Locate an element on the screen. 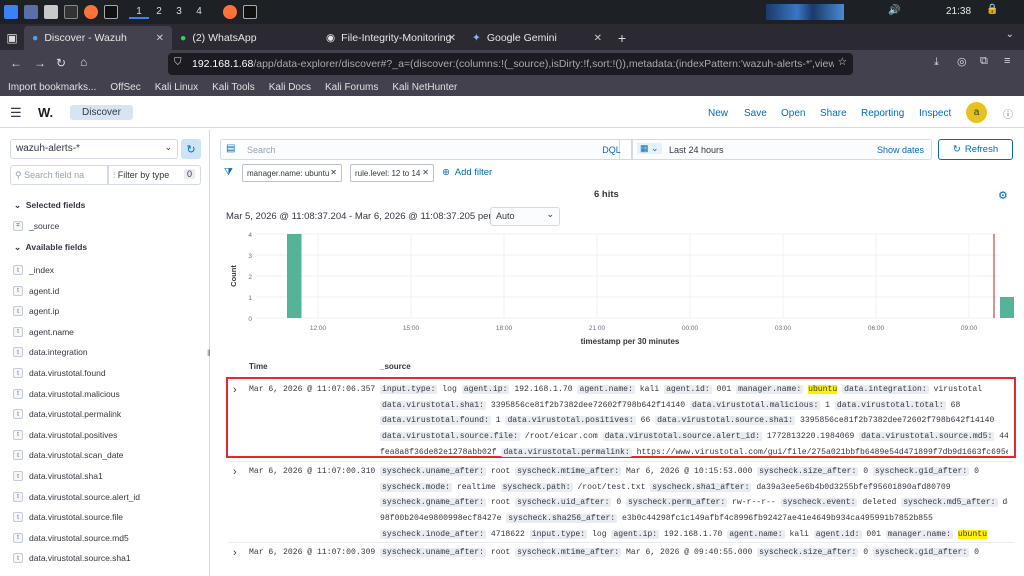 Image resolution: width=1024 pixels, height=576 pixels. bookmark-item: Kali Docs is located at coordinates (290, 87).